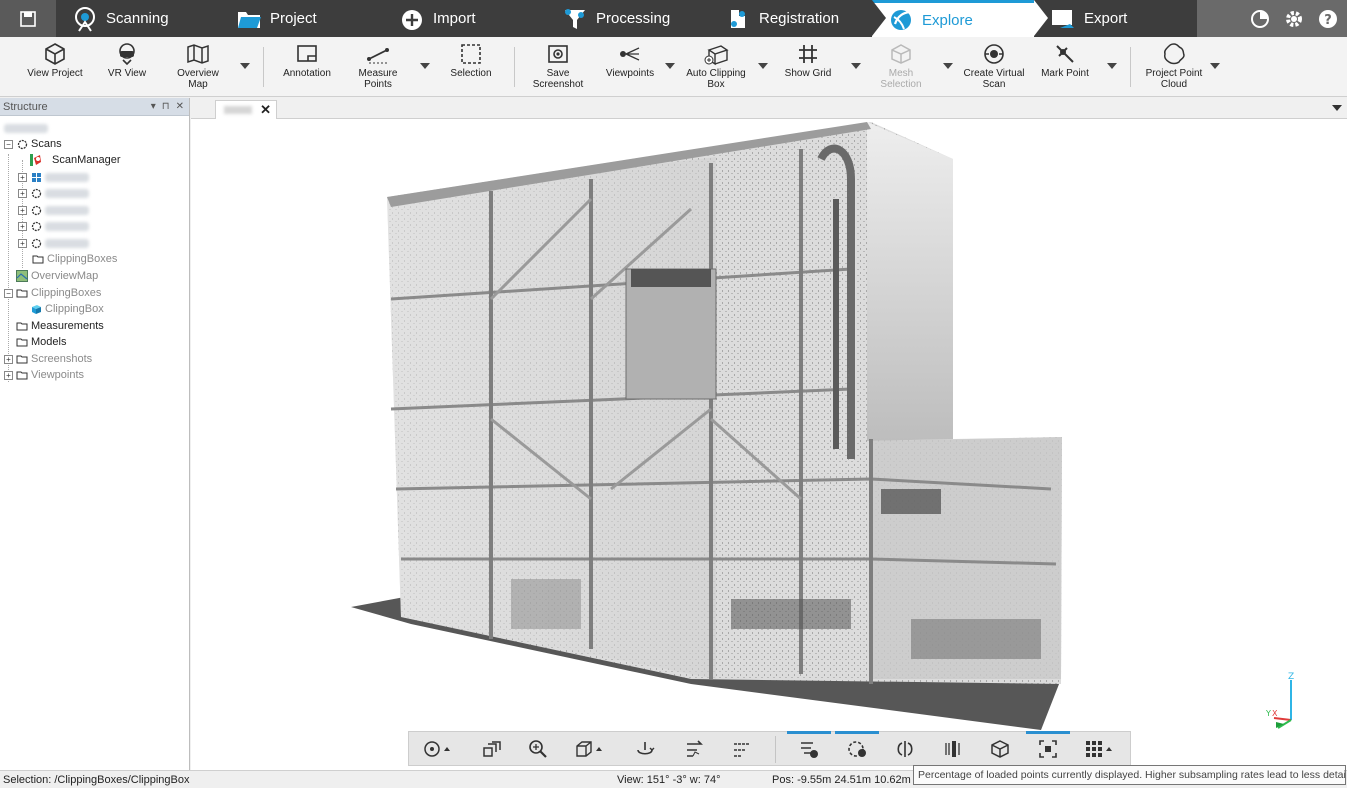 Image resolution: width=1347 pixels, height=788 pixels. Describe the element at coordinates (797, 18) in the screenshot. I see `tab-registration: Registration` at that location.